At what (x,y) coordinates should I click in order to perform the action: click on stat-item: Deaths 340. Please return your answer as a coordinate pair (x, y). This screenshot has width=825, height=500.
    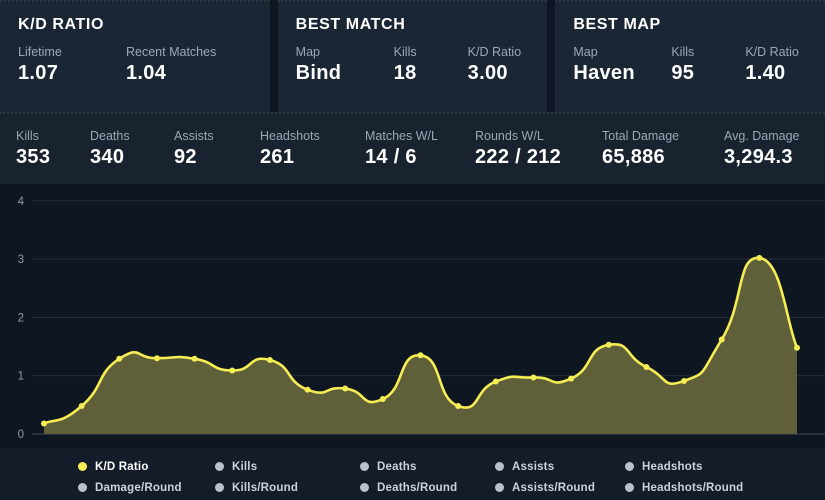
    Looking at the image, I should click on (132, 149).